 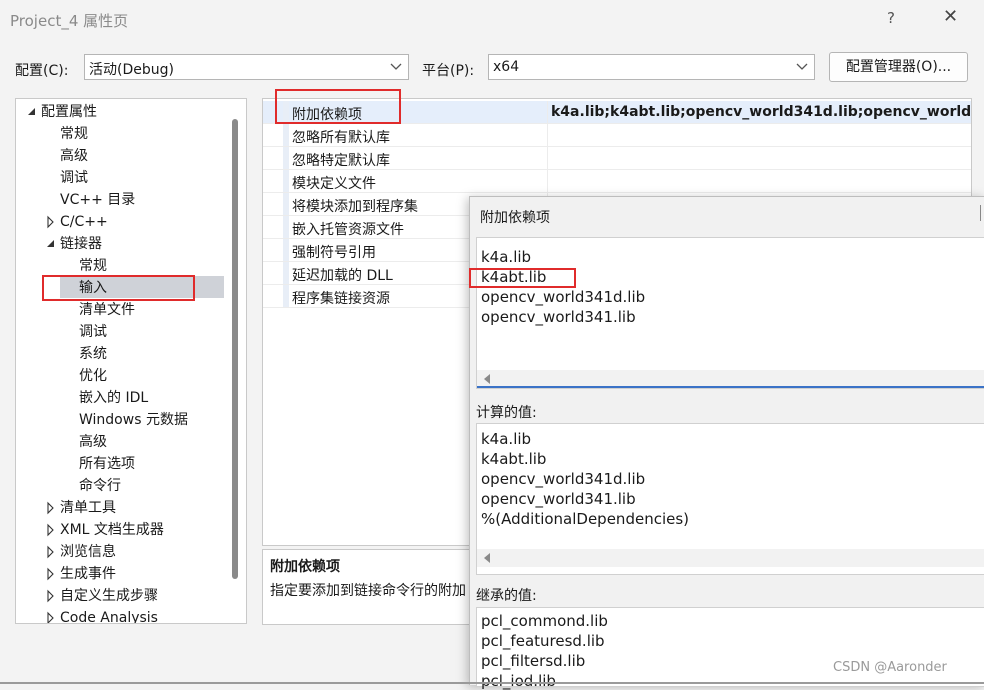 What do you see at coordinates (544, 621) in the screenshot?
I see `inherited-line: pcl_commond.lib` at bounding box center [544, 621].